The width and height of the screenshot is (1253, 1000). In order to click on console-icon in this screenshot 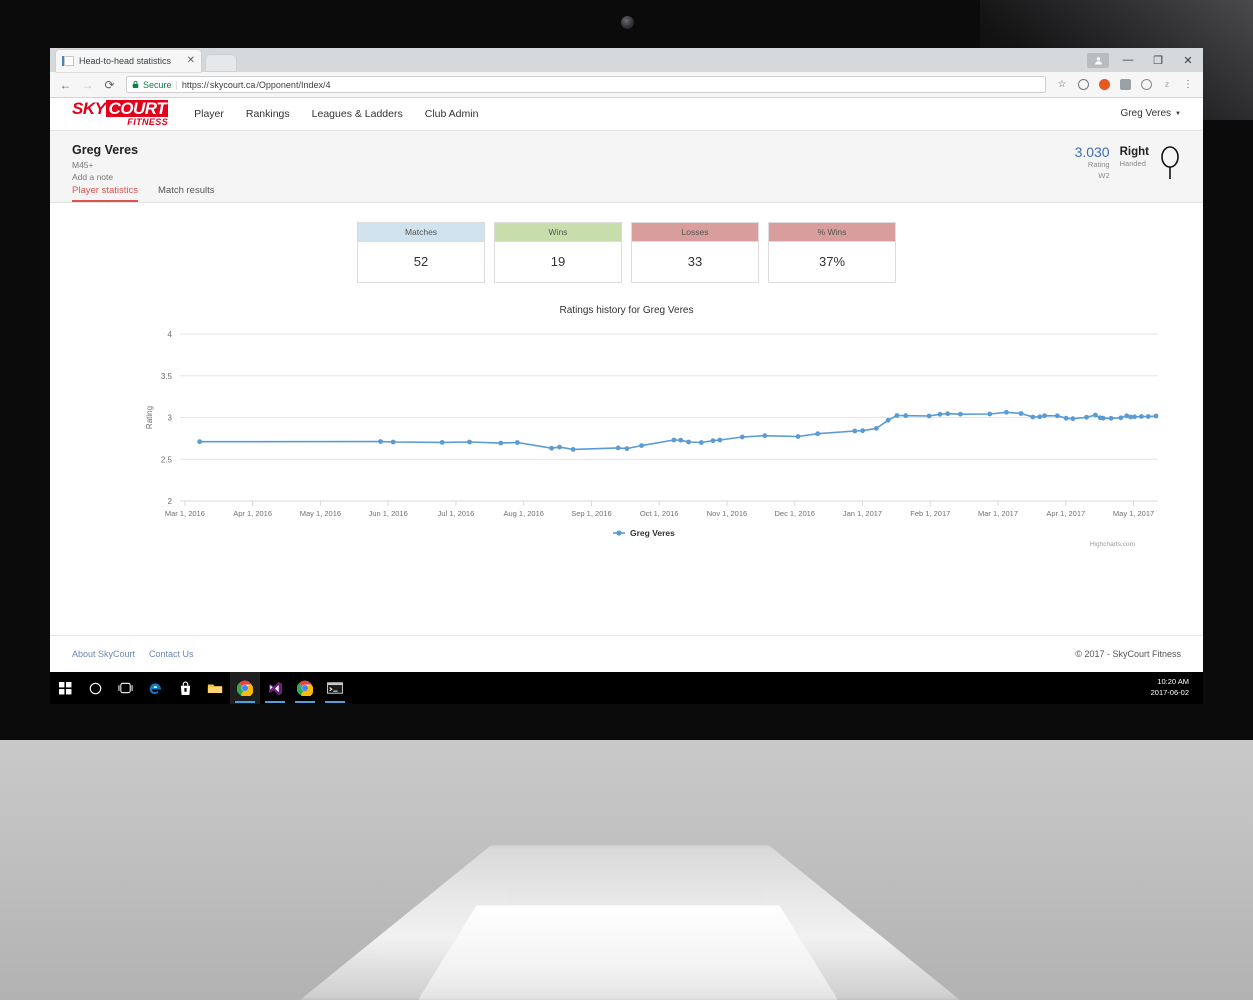, I will do `click(335, 688)`.